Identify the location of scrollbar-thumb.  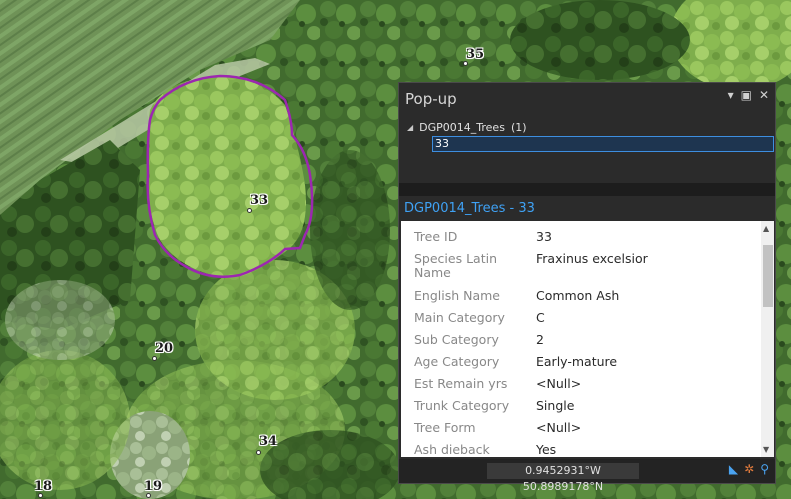
(768, 276).